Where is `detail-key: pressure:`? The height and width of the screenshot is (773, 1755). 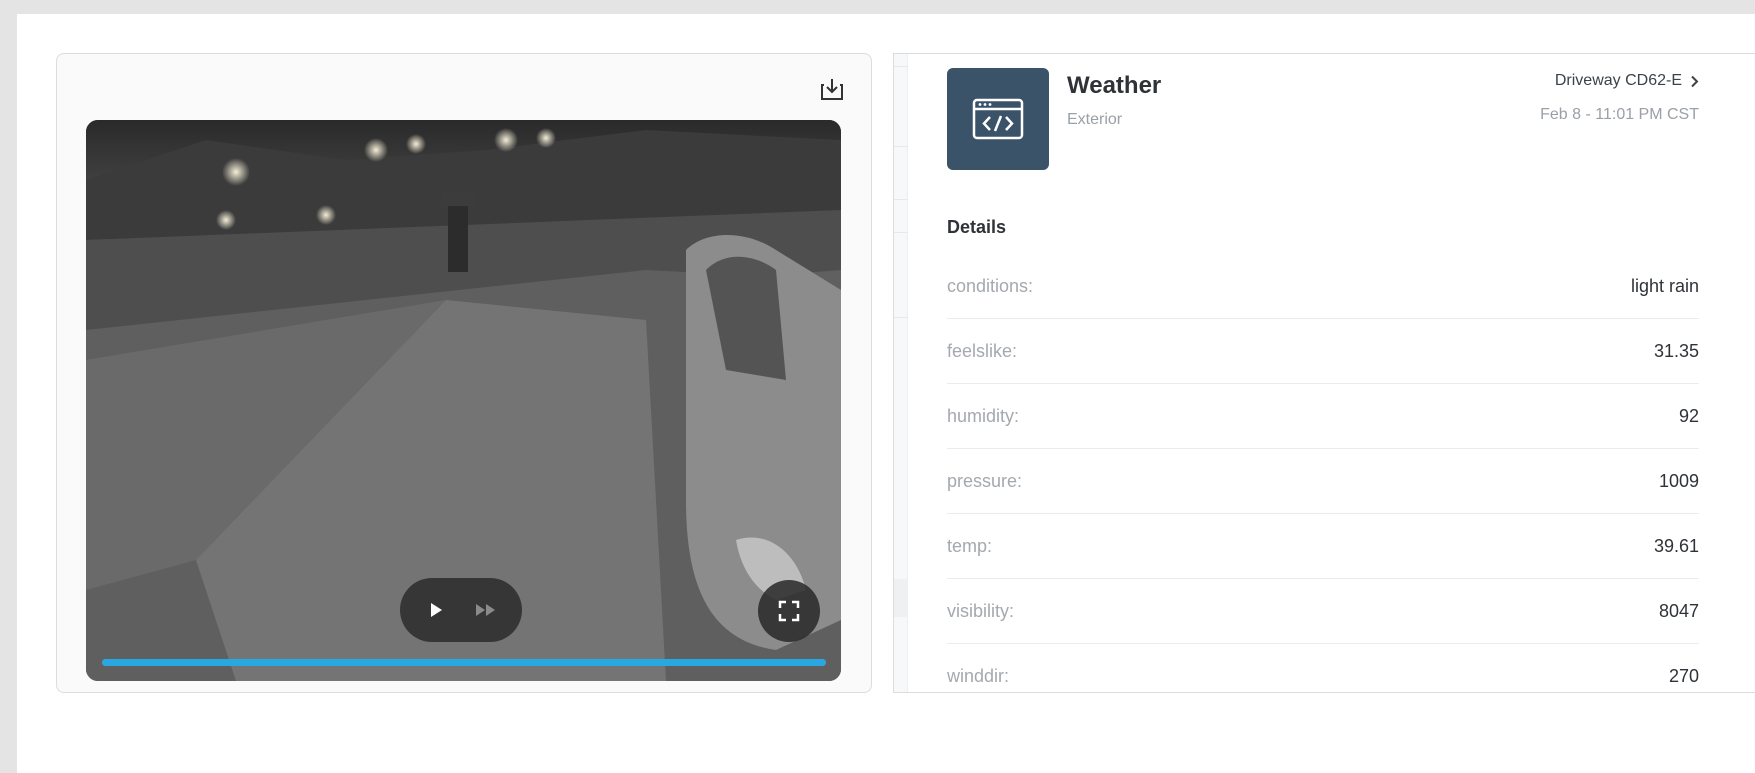 detail-key: pressure: is located at coordinates (985, 480).